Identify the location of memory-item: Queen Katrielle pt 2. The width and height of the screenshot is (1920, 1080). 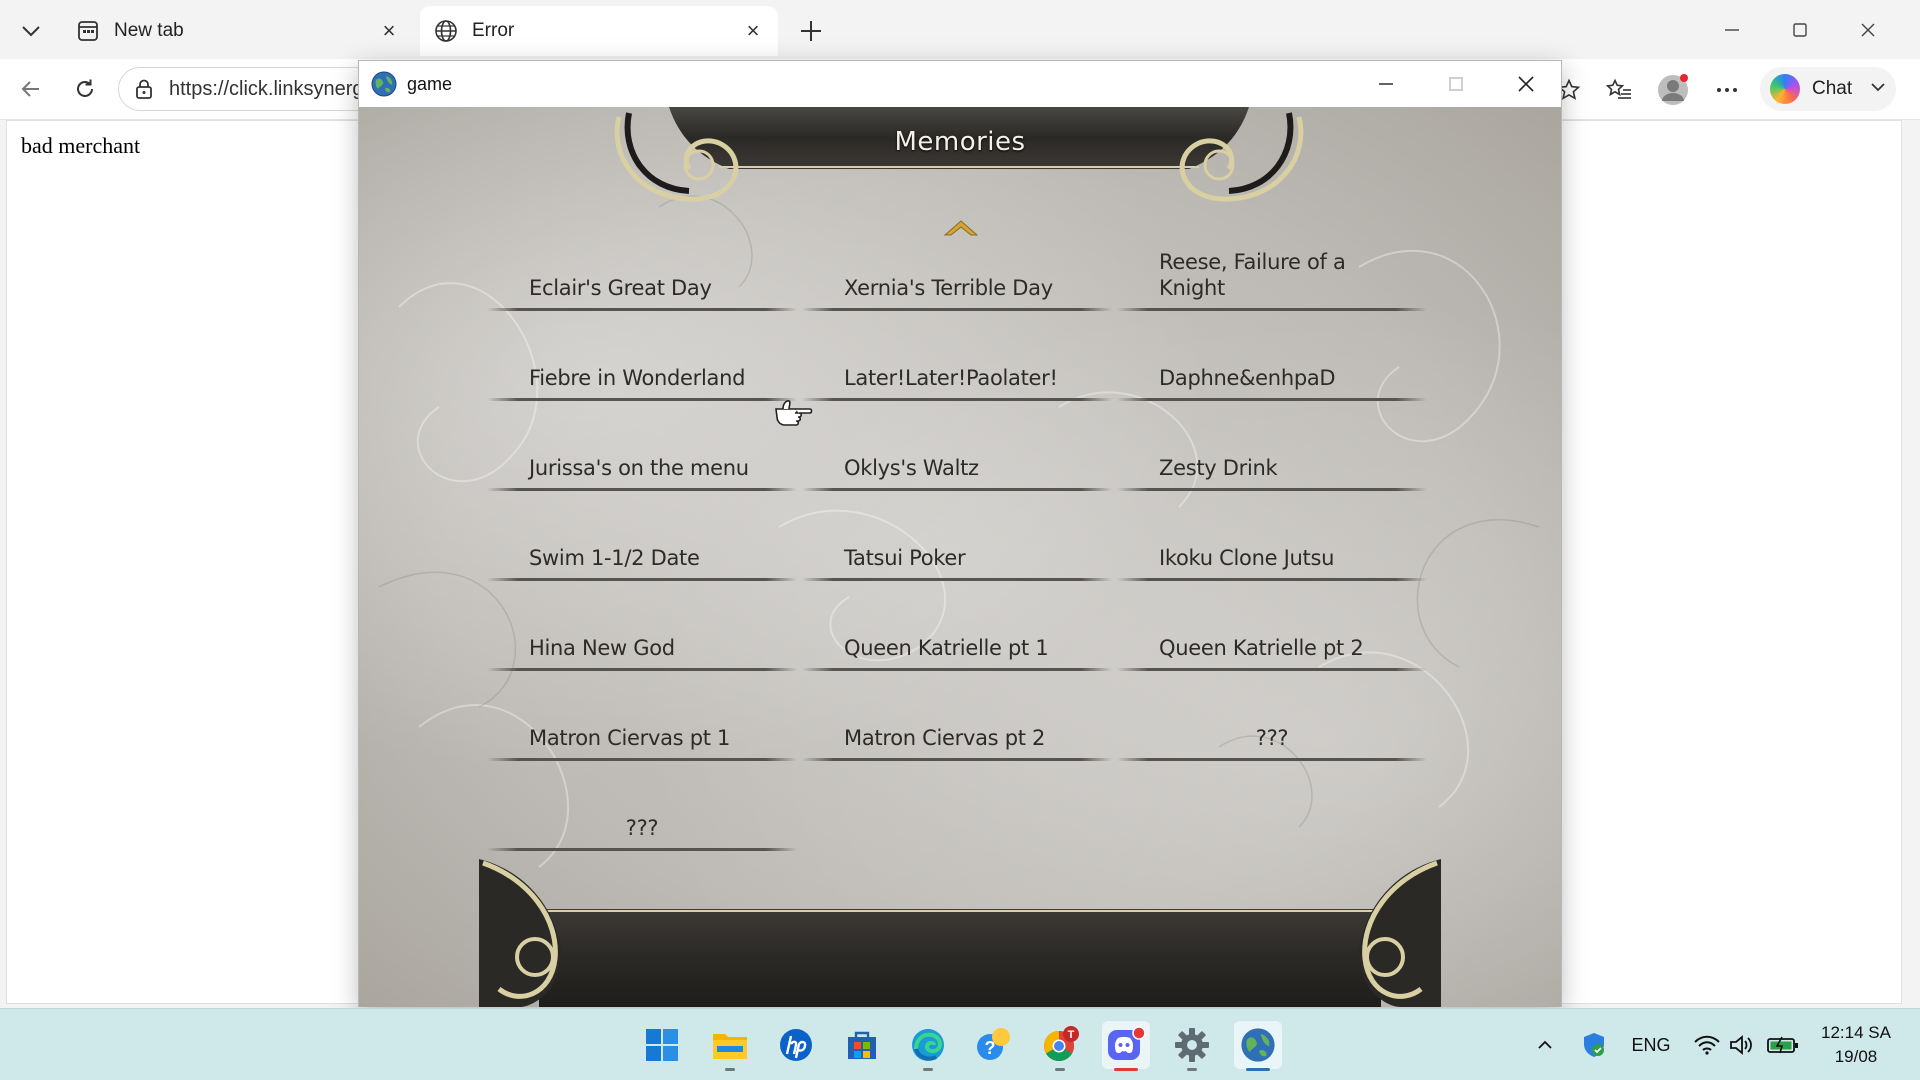
(1272, 643).